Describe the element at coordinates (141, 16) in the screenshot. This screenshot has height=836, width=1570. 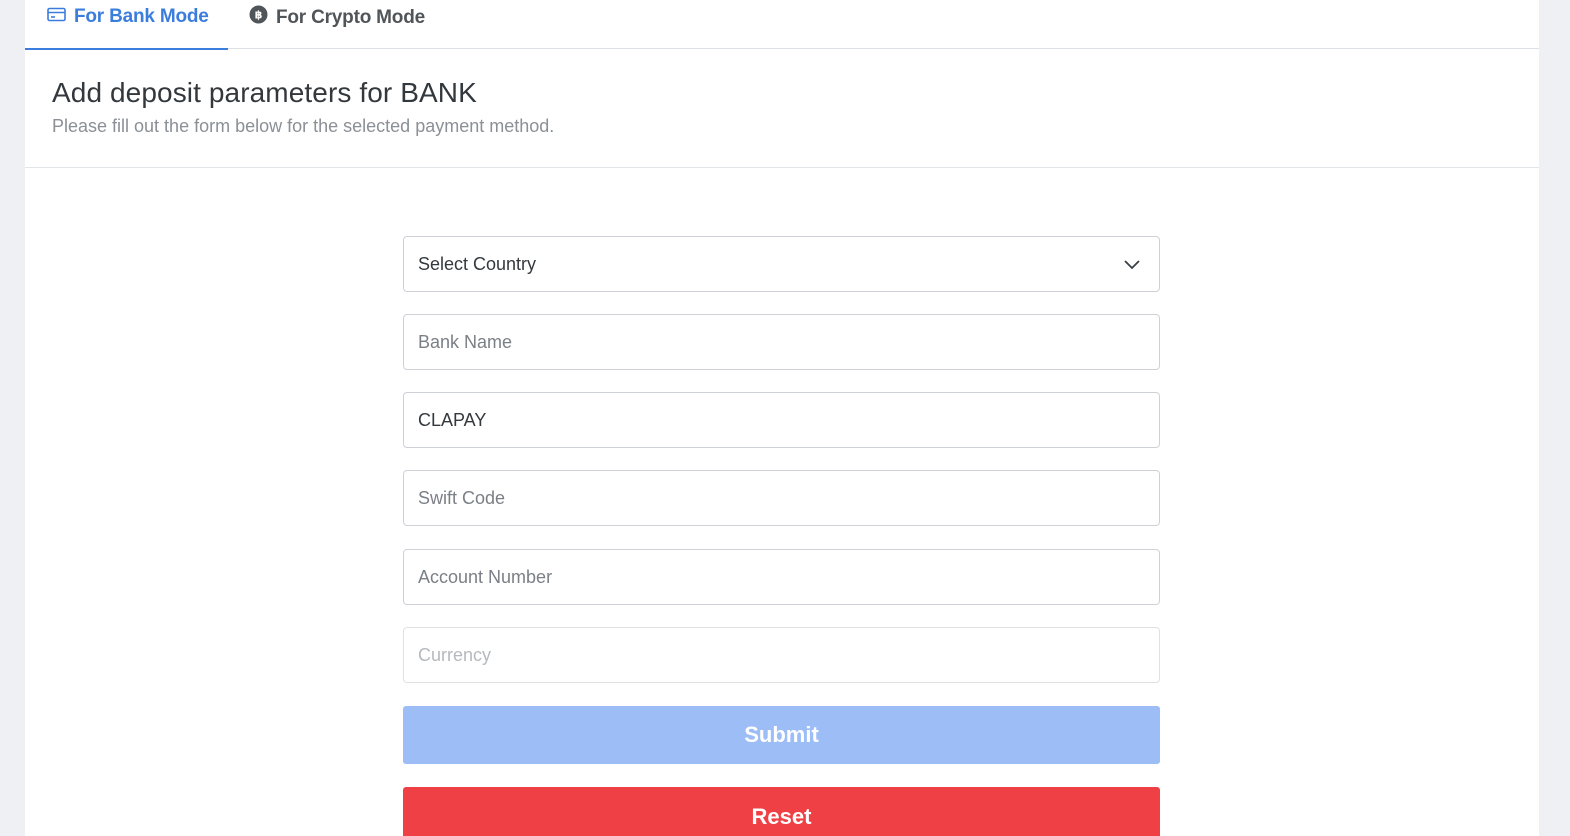
I see `tab-bank-mode-label: For Bank Mode` at that location.